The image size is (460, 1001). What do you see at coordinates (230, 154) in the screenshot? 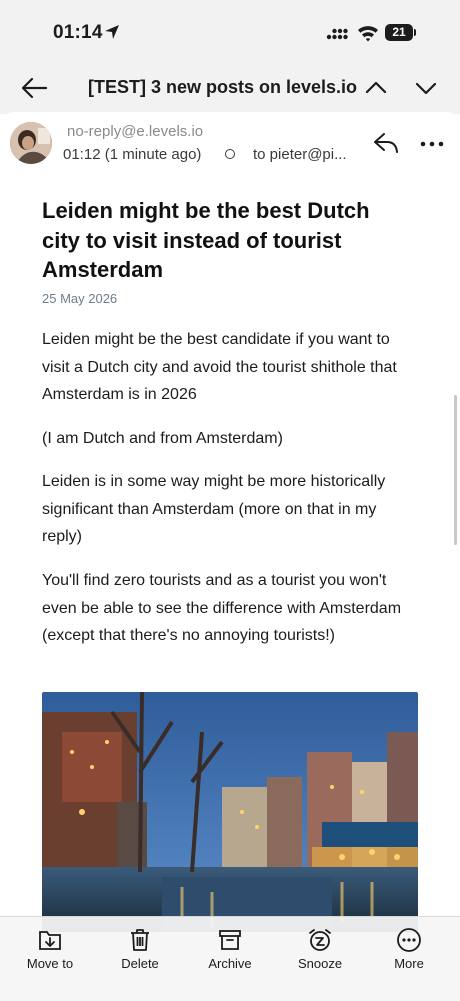
I see `unread-dot-icon` at bounding box center [230, 154].